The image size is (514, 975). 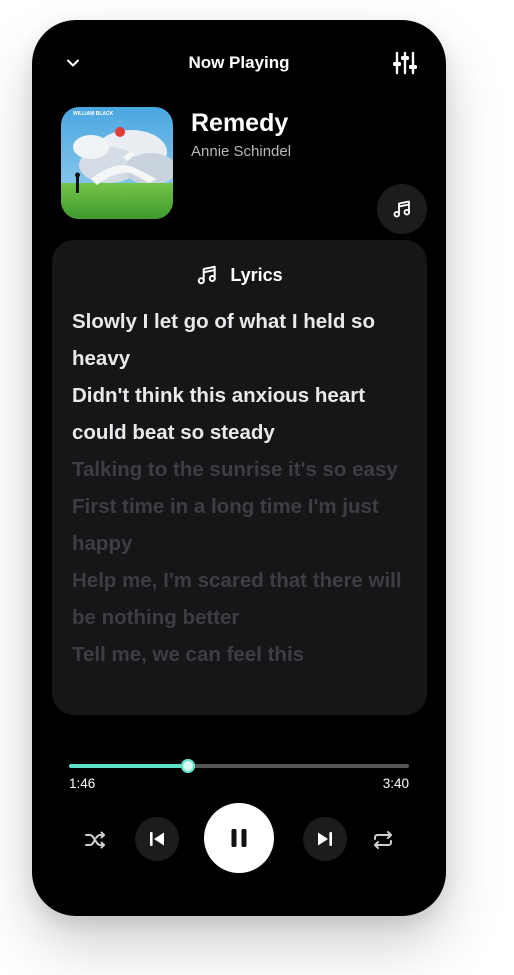 What do you see at coordinates (256, 274) in the screenshot?
I see `lyrics-label: Lyrics` at bounding box center [256, 274].